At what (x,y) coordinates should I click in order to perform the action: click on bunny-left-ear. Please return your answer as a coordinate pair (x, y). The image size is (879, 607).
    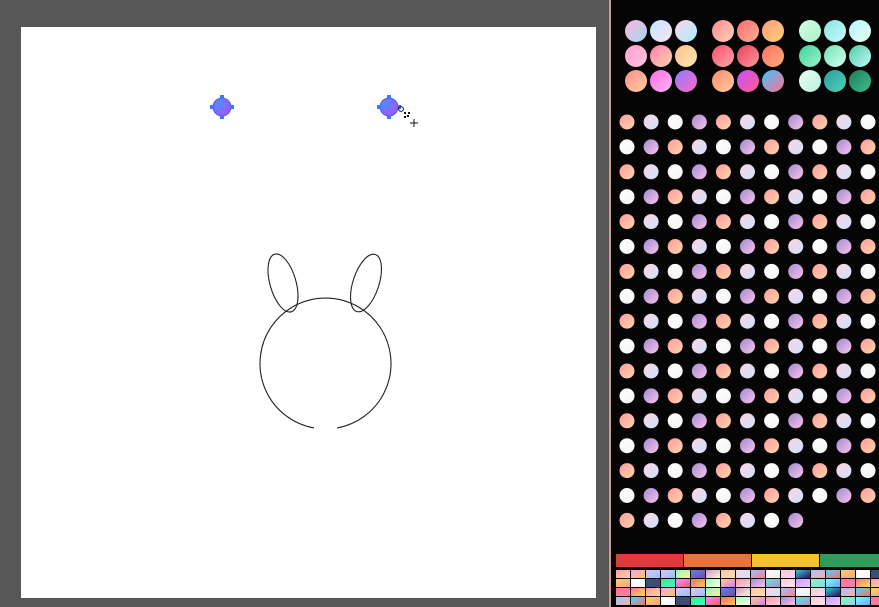
    Looking at the image, I should click on (283, 283).